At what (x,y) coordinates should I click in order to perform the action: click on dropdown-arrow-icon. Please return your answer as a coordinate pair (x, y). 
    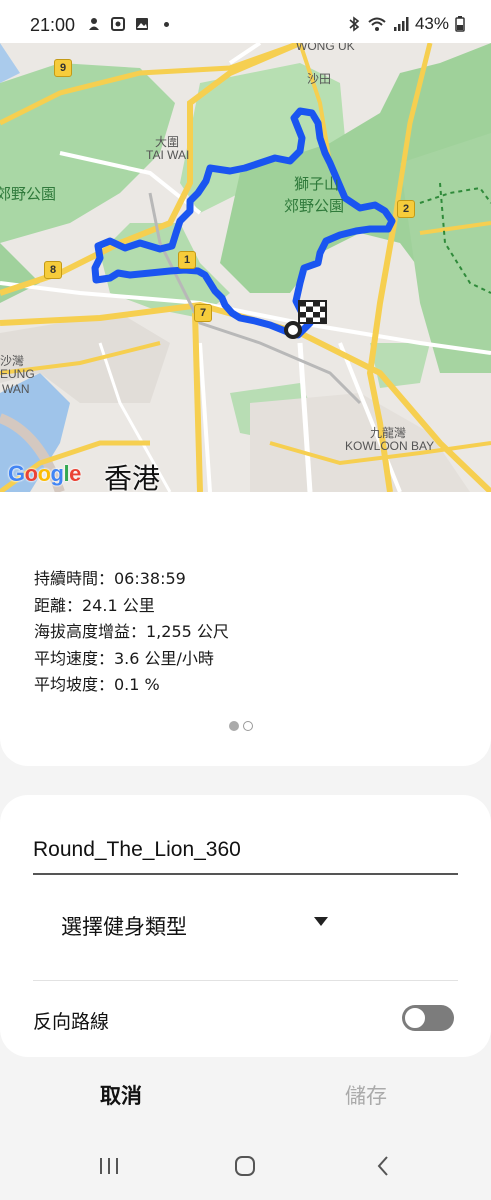
    Looking at the image, I should click on (321, 921).